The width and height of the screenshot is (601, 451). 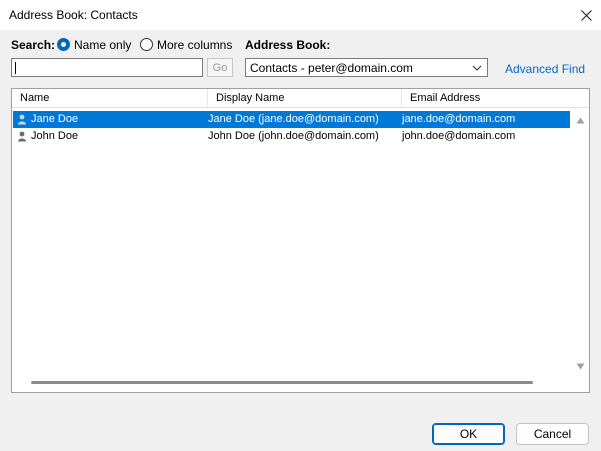 I want to click on cancel-button: Cancel, so click(x=552, y=434).